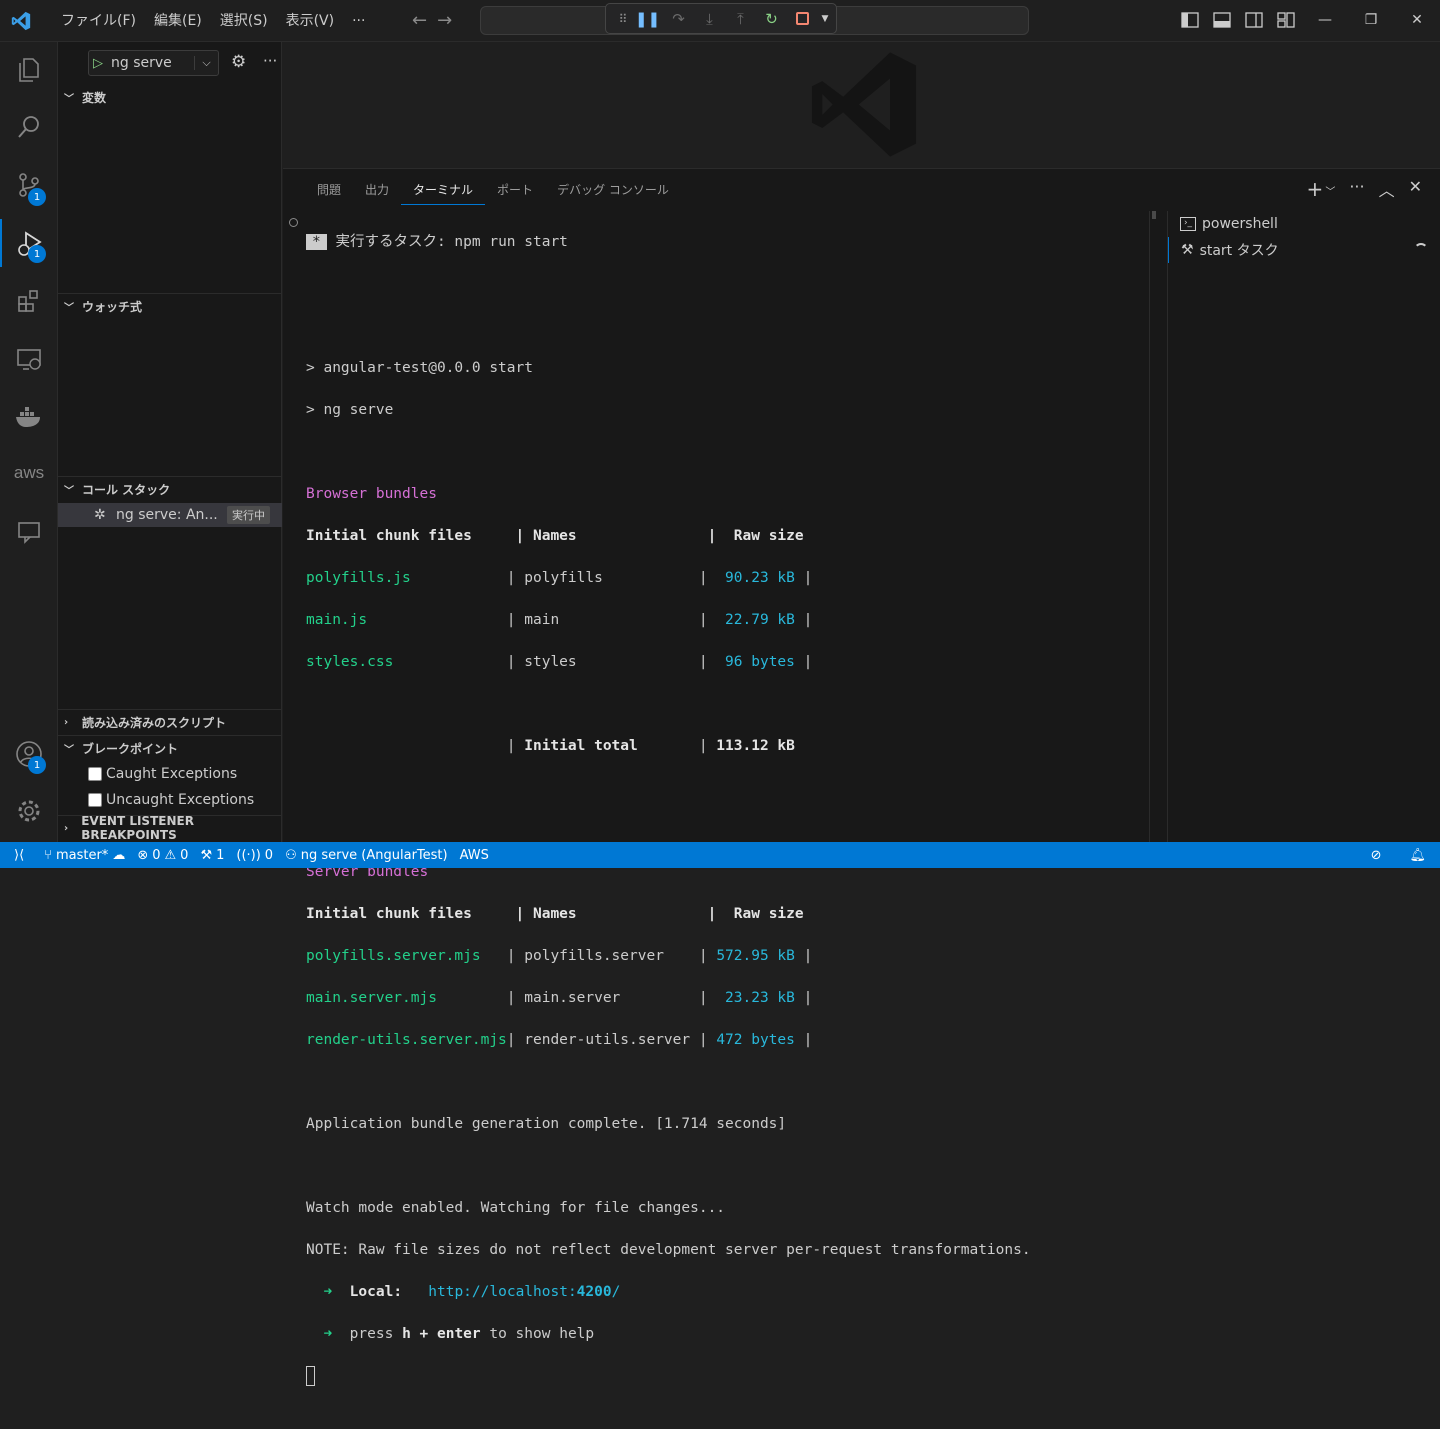 The height and width of the screenshot is (1429, 1440). What do you see at coordinates (37, 765) in the screenshot?
I see `account-badge: 1` at bounding box center [37, 765].